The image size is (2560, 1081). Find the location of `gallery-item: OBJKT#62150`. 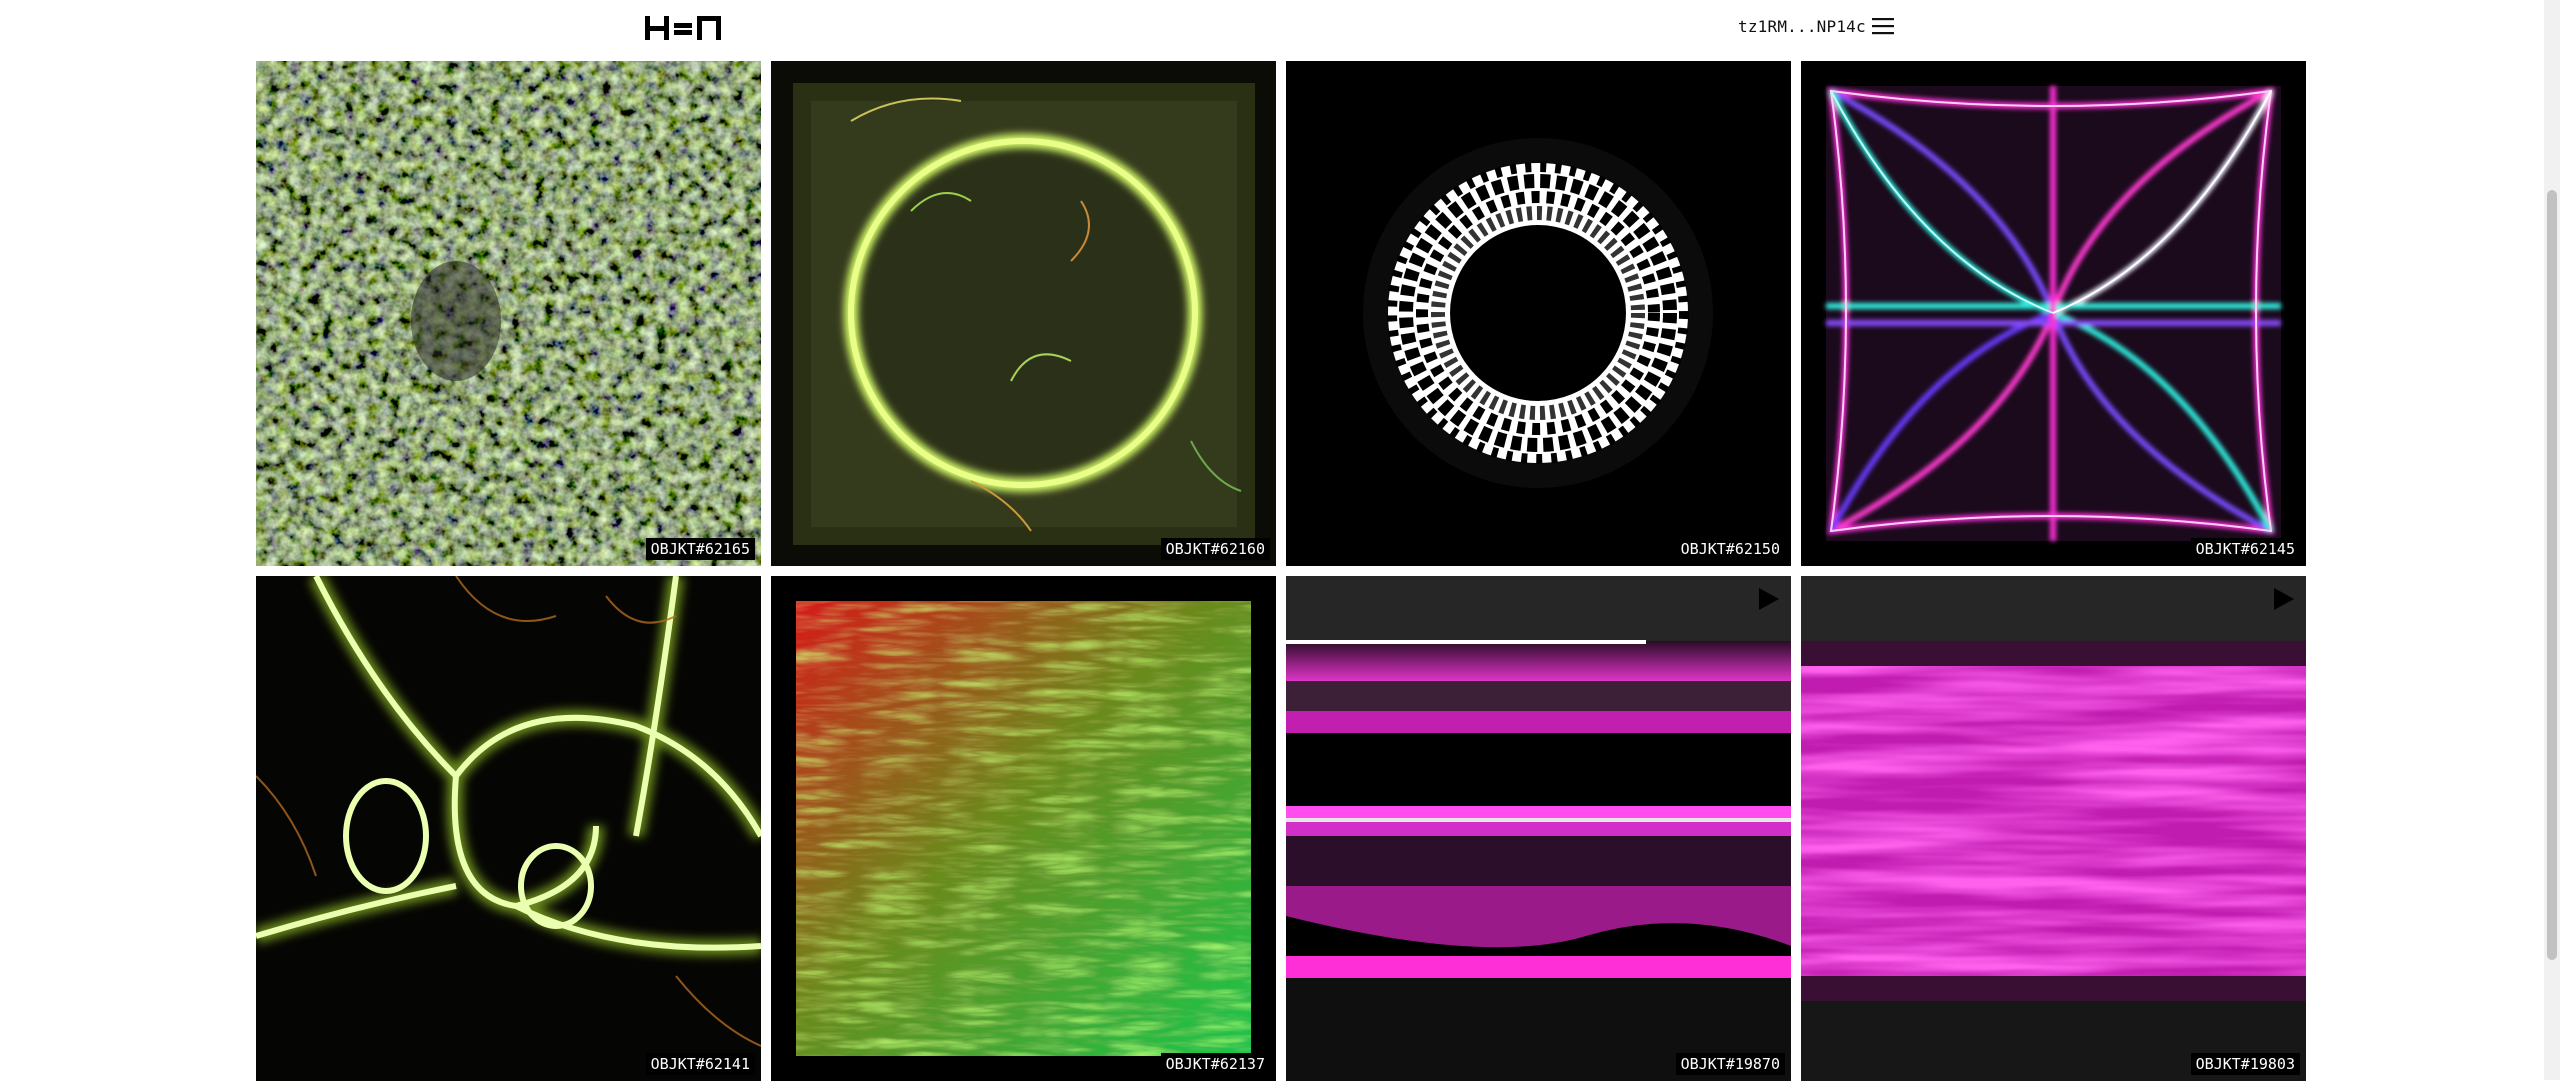

gallery-item: OBJKT#62150 is located at coordinates (1538, 313).